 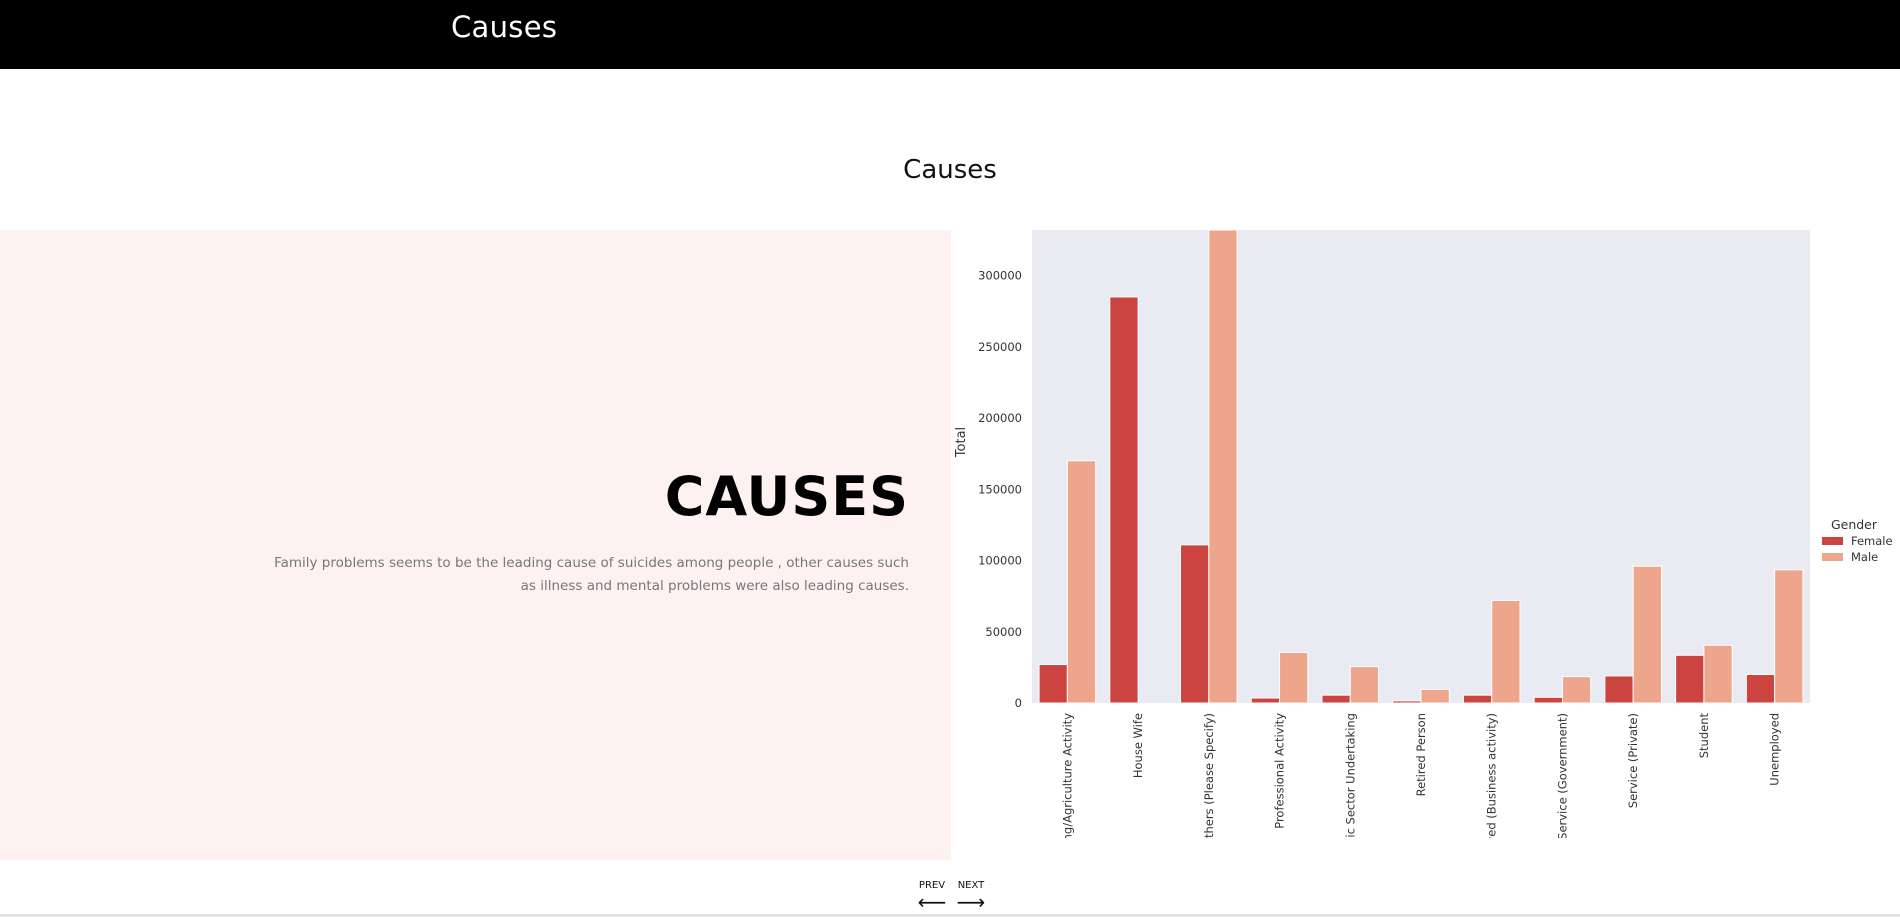 What do you see at coordinates (1350, 784) in the screenshot?
I see `x-tick-label: ublic Sector Undertaking` at bounding box center [1350, 784].